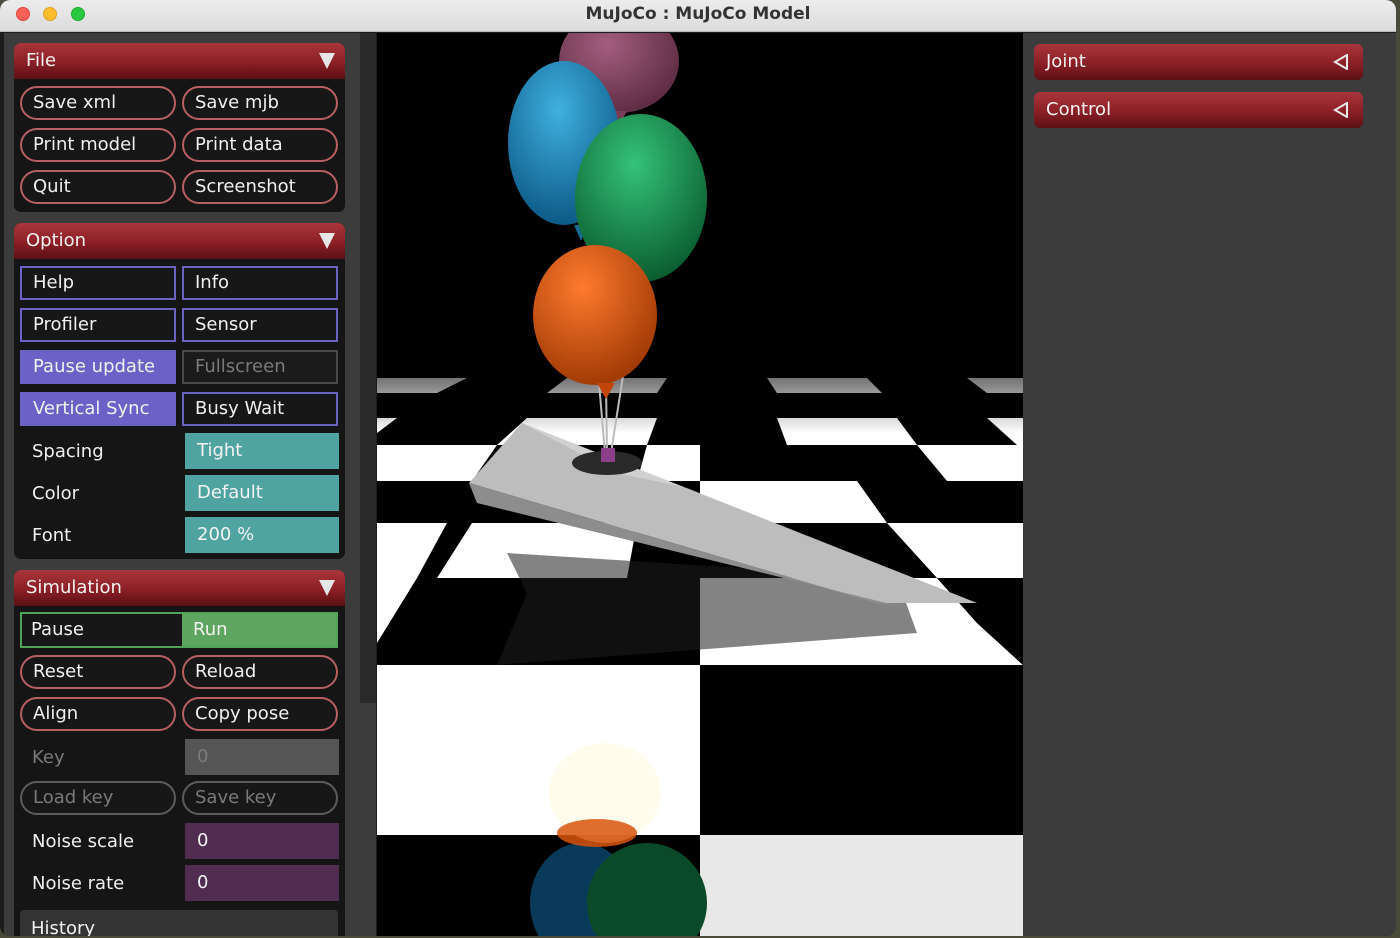 The image size is (1400, 938). Describe the element at coordinates (102, 630) in the screenshot. I see `pause-radio-option: Pause` at that location.